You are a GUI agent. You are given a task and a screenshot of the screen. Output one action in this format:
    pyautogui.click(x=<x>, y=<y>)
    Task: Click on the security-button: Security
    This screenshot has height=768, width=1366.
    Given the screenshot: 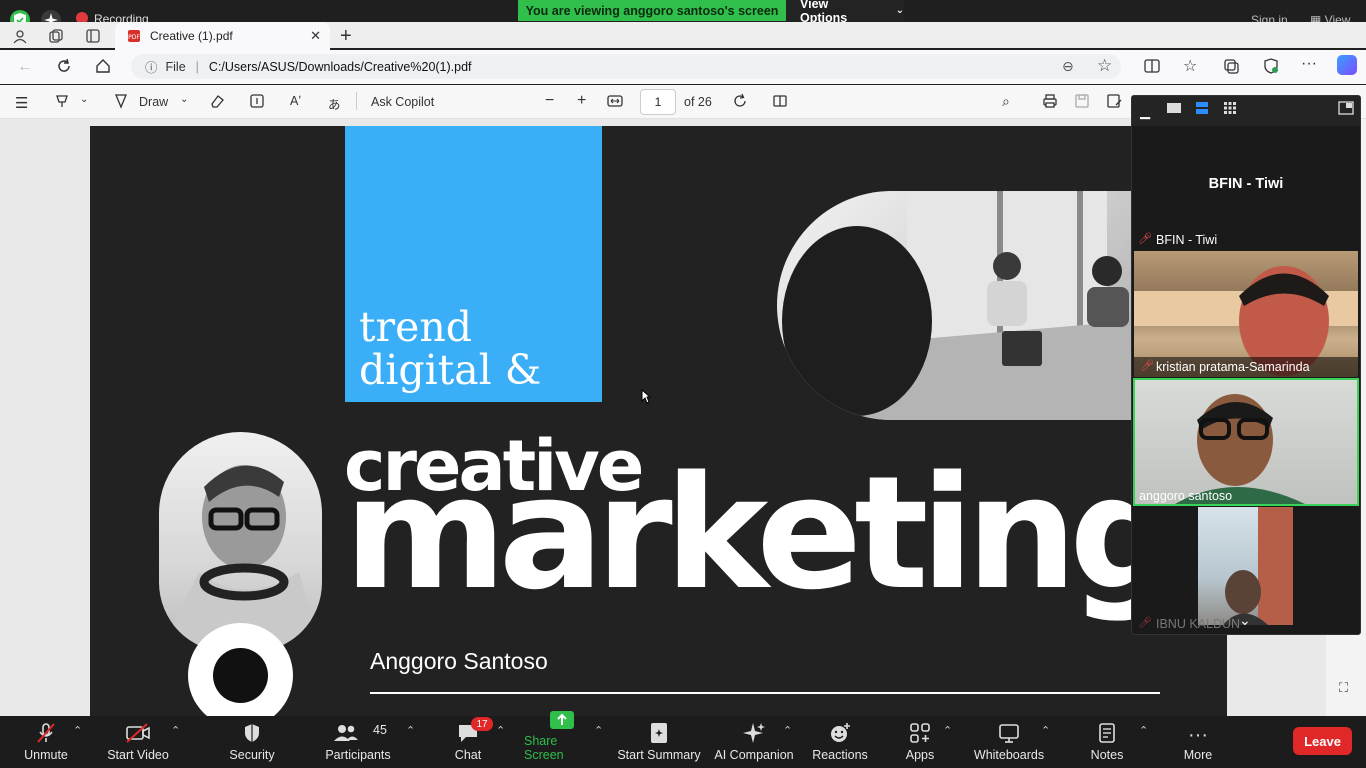 What is the action you would take?
    pyautogui.click(x=252, y=742)
    